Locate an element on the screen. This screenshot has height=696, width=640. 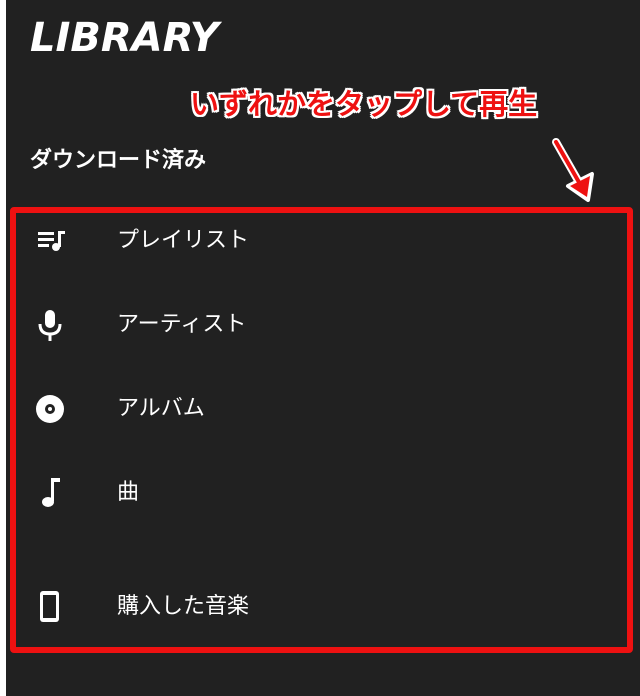
annotation-arrow-icon is located at coordinates (573, 170).